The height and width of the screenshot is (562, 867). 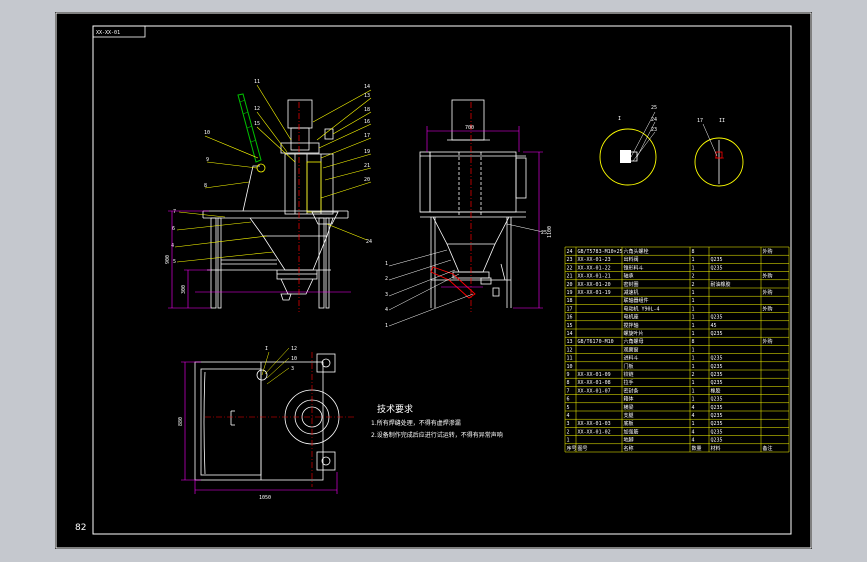 I want to click on svg-text: 13, so click(x=367, y=96).